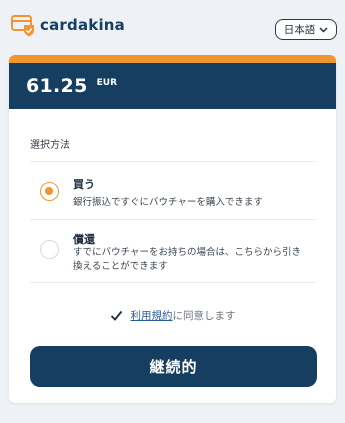 This screenshot has width=345, height=423. Describe the element at coordinates (323, 29) in the screenshot. I see `chevron-down-icon` at that location.